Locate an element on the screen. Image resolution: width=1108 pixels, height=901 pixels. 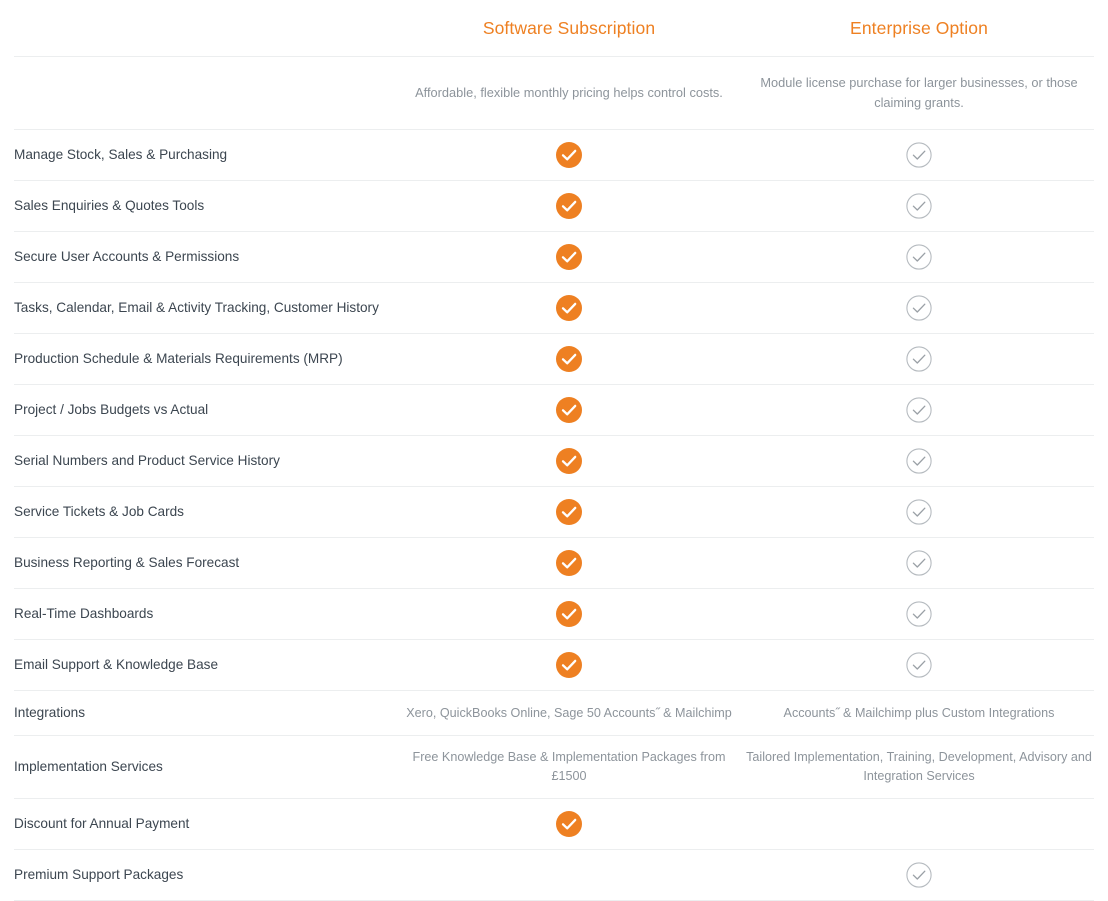
table-row: Premium Support Packages is located at coordinates (554, 875).